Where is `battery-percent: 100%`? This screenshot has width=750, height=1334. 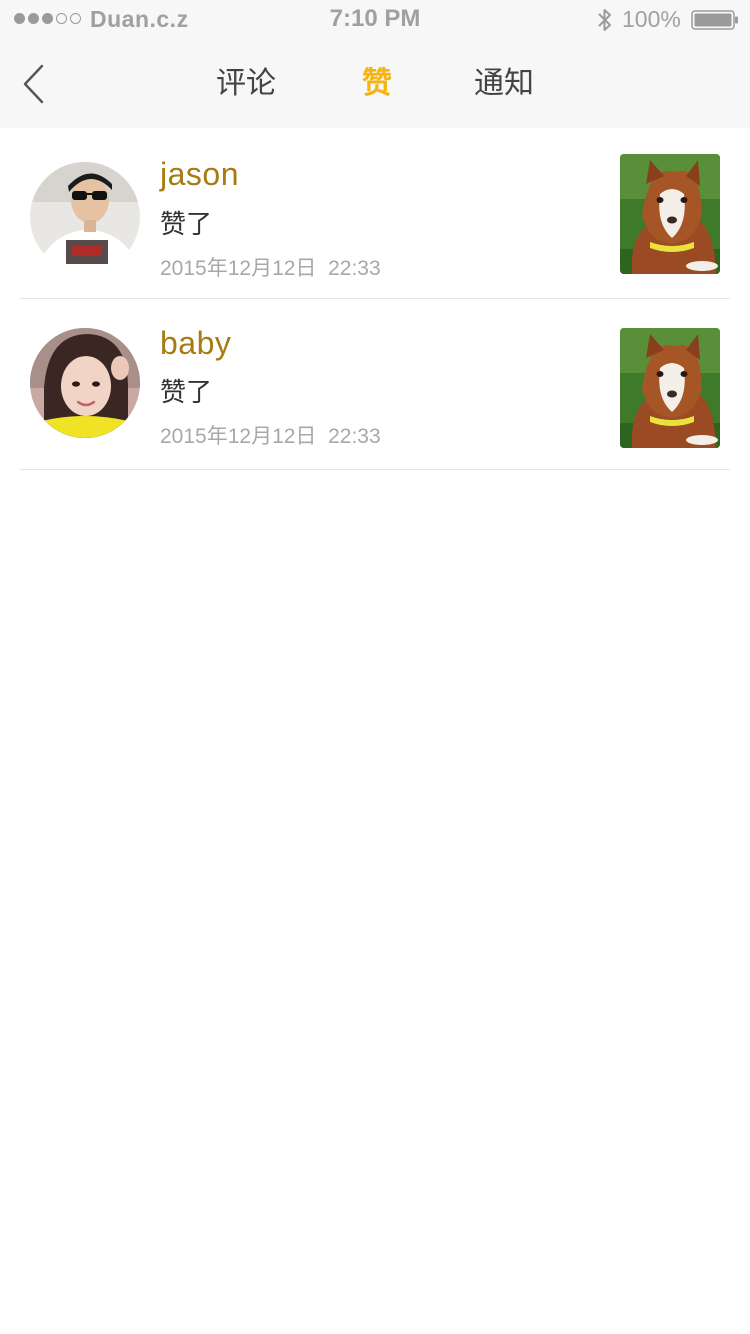
battery-percent: 100% is located at coordinates (651, 19).